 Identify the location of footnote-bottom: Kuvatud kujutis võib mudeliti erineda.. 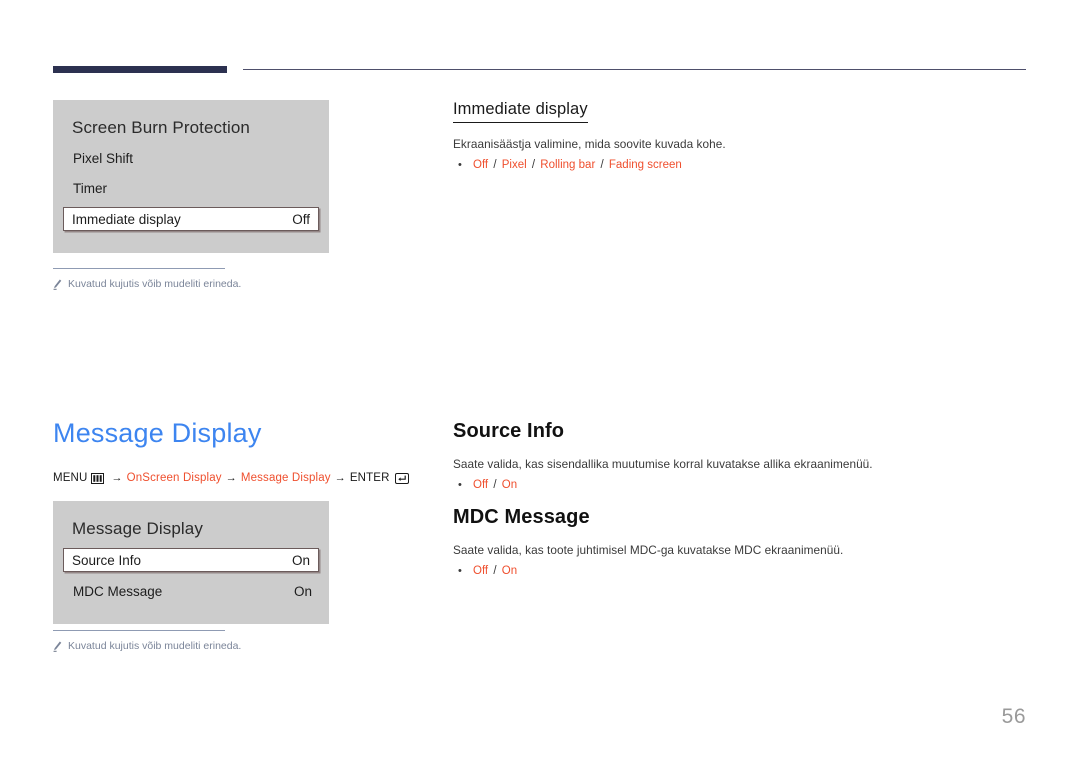
(203, 641).